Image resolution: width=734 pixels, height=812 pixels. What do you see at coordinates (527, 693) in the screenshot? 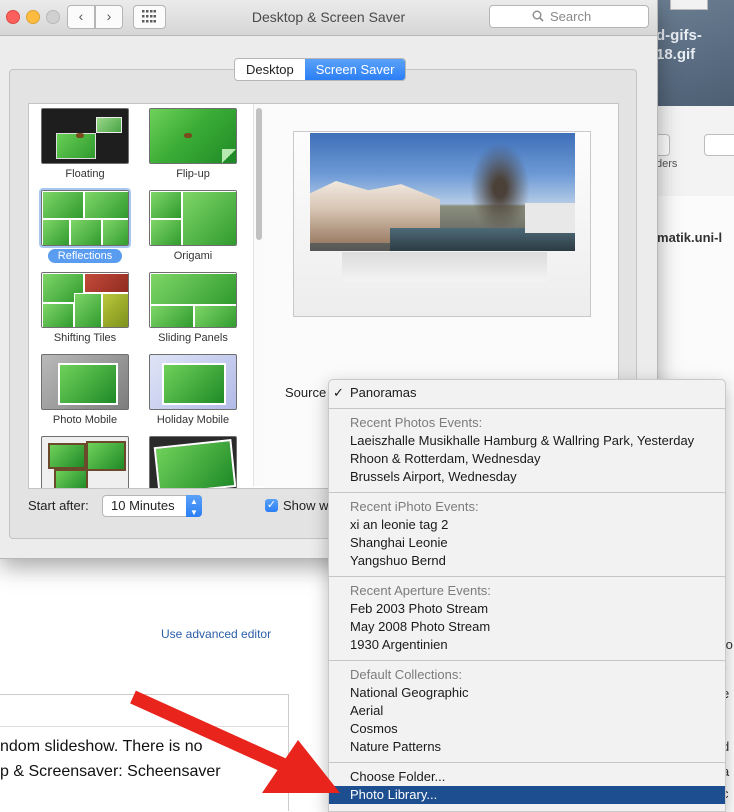
I see `menu-item: National Geographic` at bounding box center [527, 693].